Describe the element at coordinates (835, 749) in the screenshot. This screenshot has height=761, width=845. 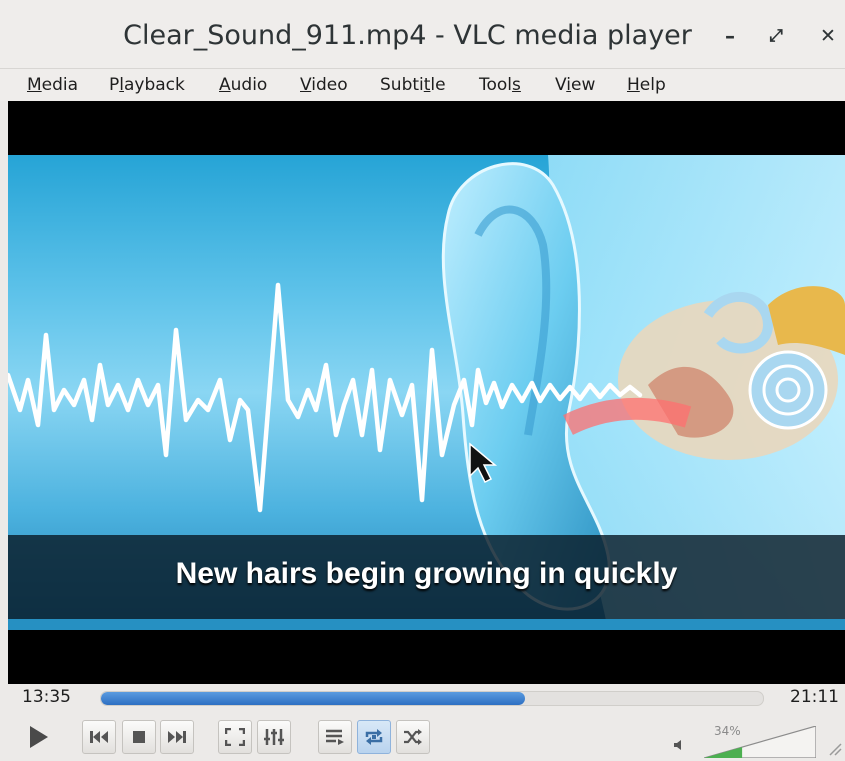
I see `resize-grip-icon` at that location.